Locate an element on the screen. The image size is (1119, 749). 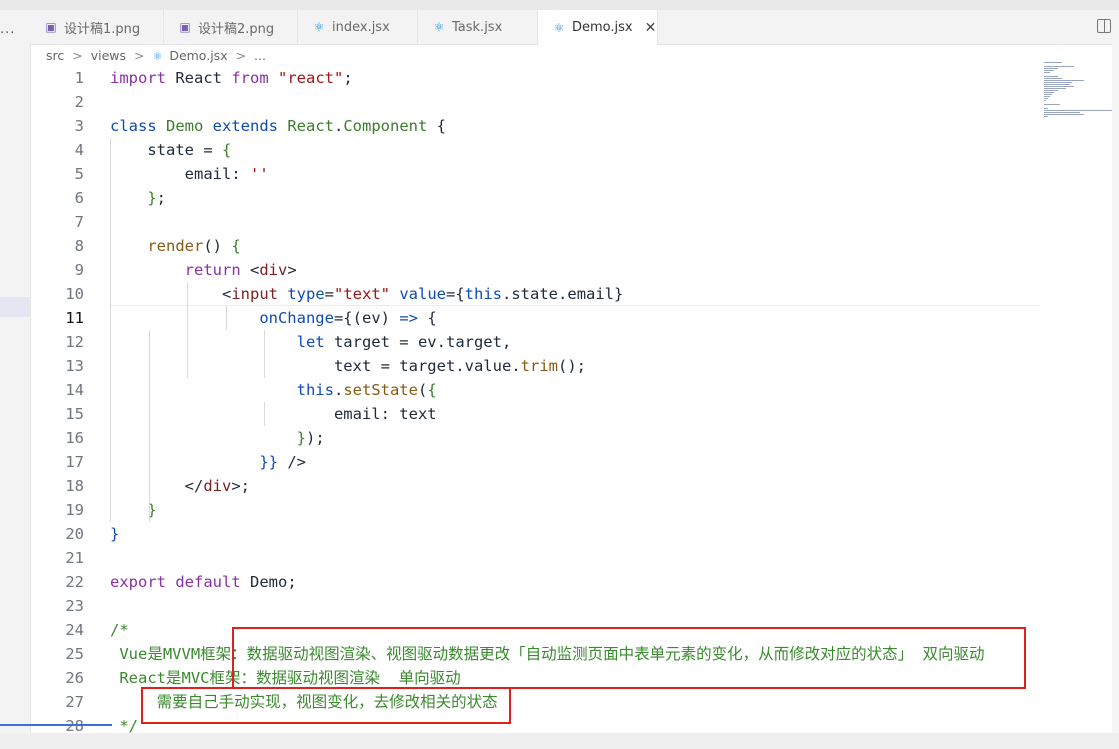
code-token: target is located at coordinates (366, 342).